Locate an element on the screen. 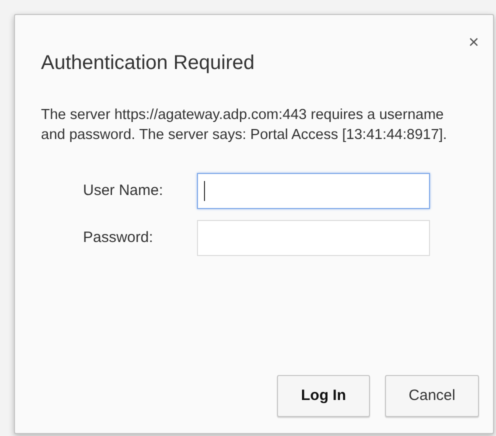  dialog-title: Authentication Required is located at coordinates (148, 63).